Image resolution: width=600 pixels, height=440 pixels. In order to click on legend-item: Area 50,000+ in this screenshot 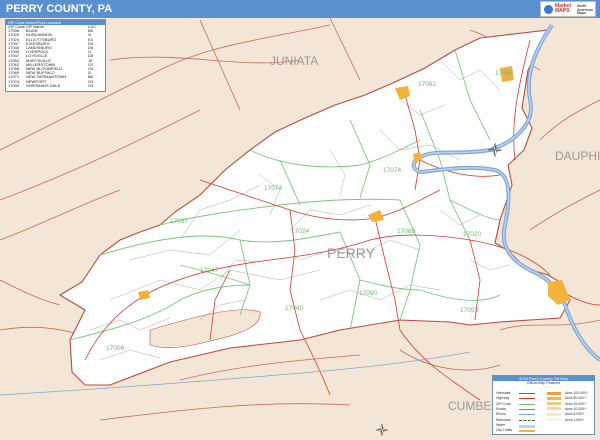, I will do `click(576, 398)`.